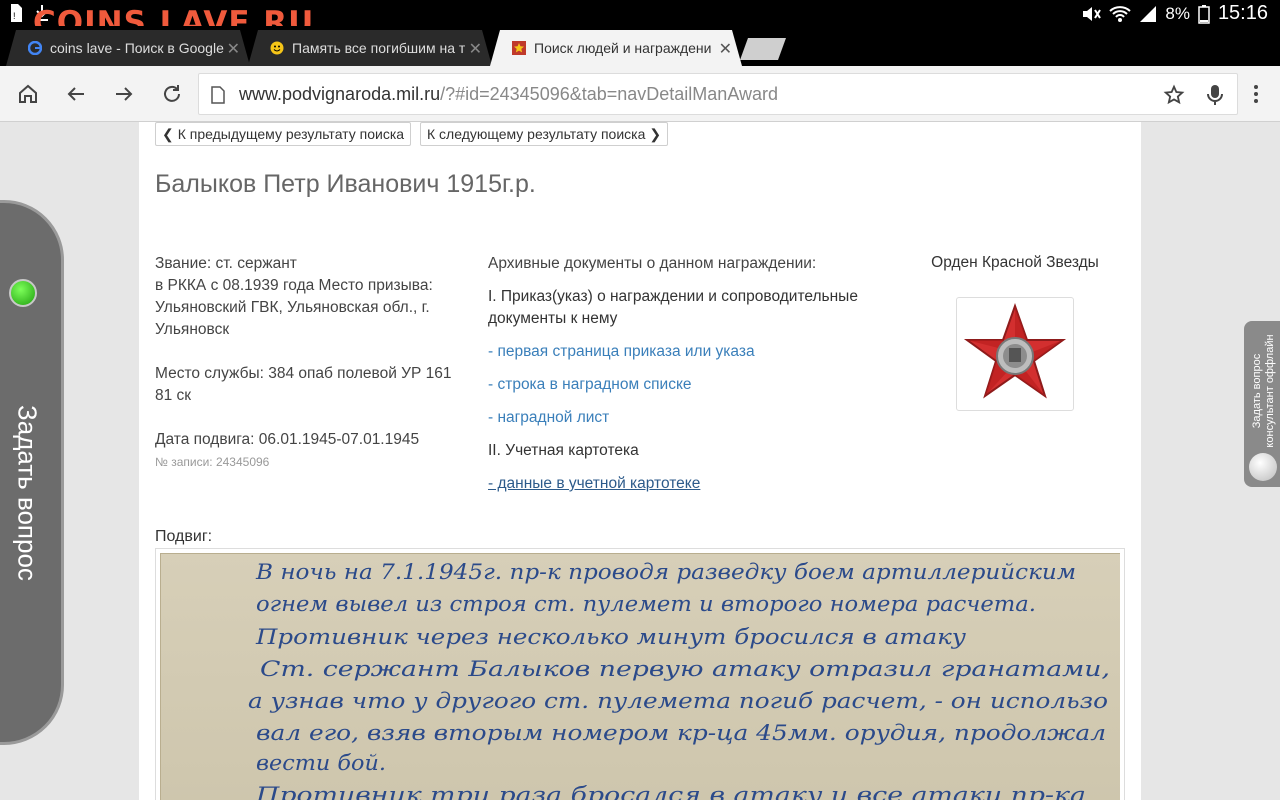 Image resolution: width=1280 pixels, height=800 pixels. What do you see at coordinates (192, 329) in the screenshot?
I see `rank-line: Ульяновск` at bounding box center [192, 329].